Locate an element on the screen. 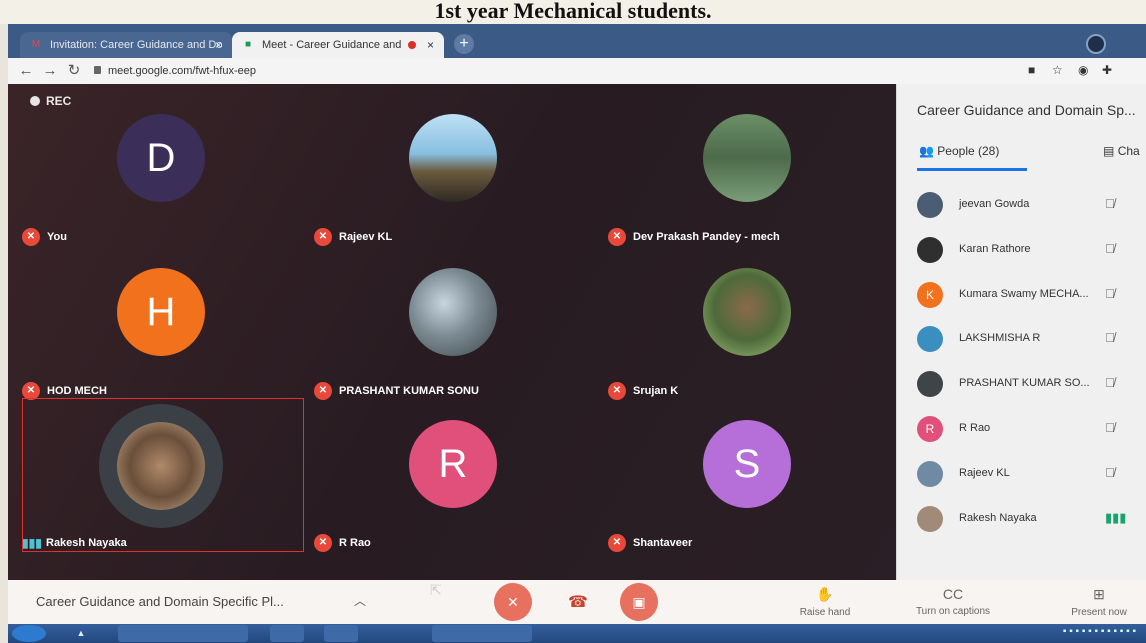 Image resolution: width=1146 pixels, height=643 pixels. person-name: LAKSHMISHA R is located at coordinates (1000, 338).